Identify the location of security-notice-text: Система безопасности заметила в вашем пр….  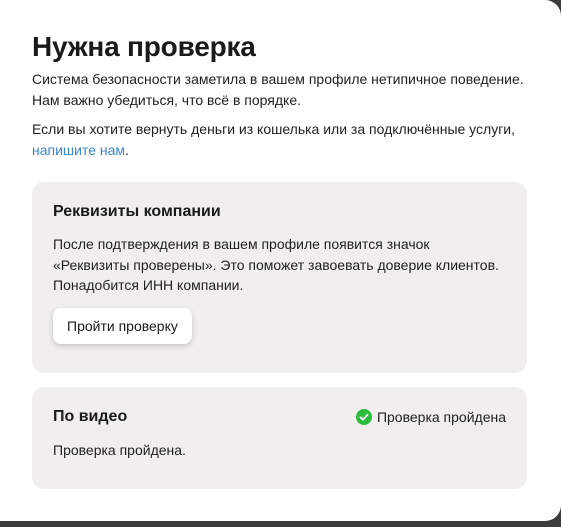
(278, 89).